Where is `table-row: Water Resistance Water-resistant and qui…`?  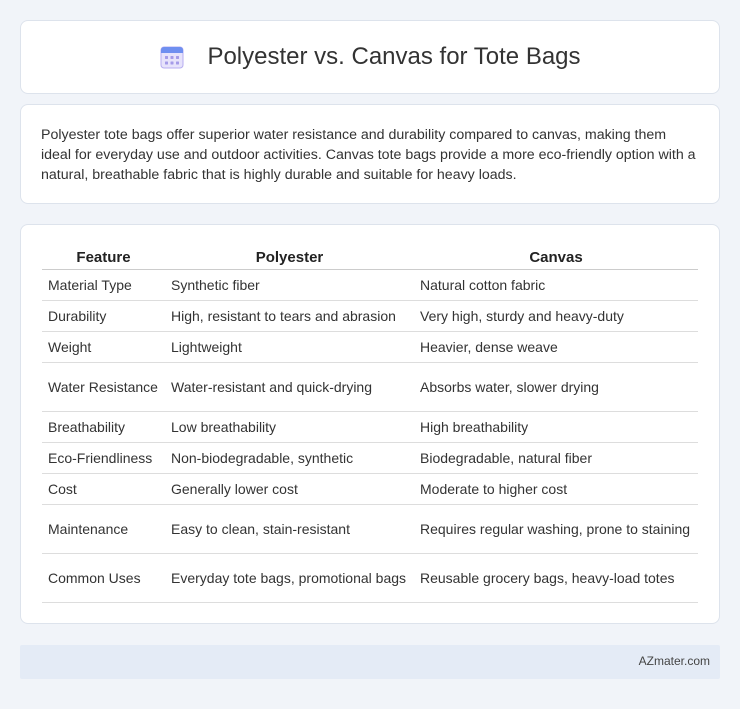
table-row: Water Resistance Water-resistant and qui… is located at coordinates (370, 387).